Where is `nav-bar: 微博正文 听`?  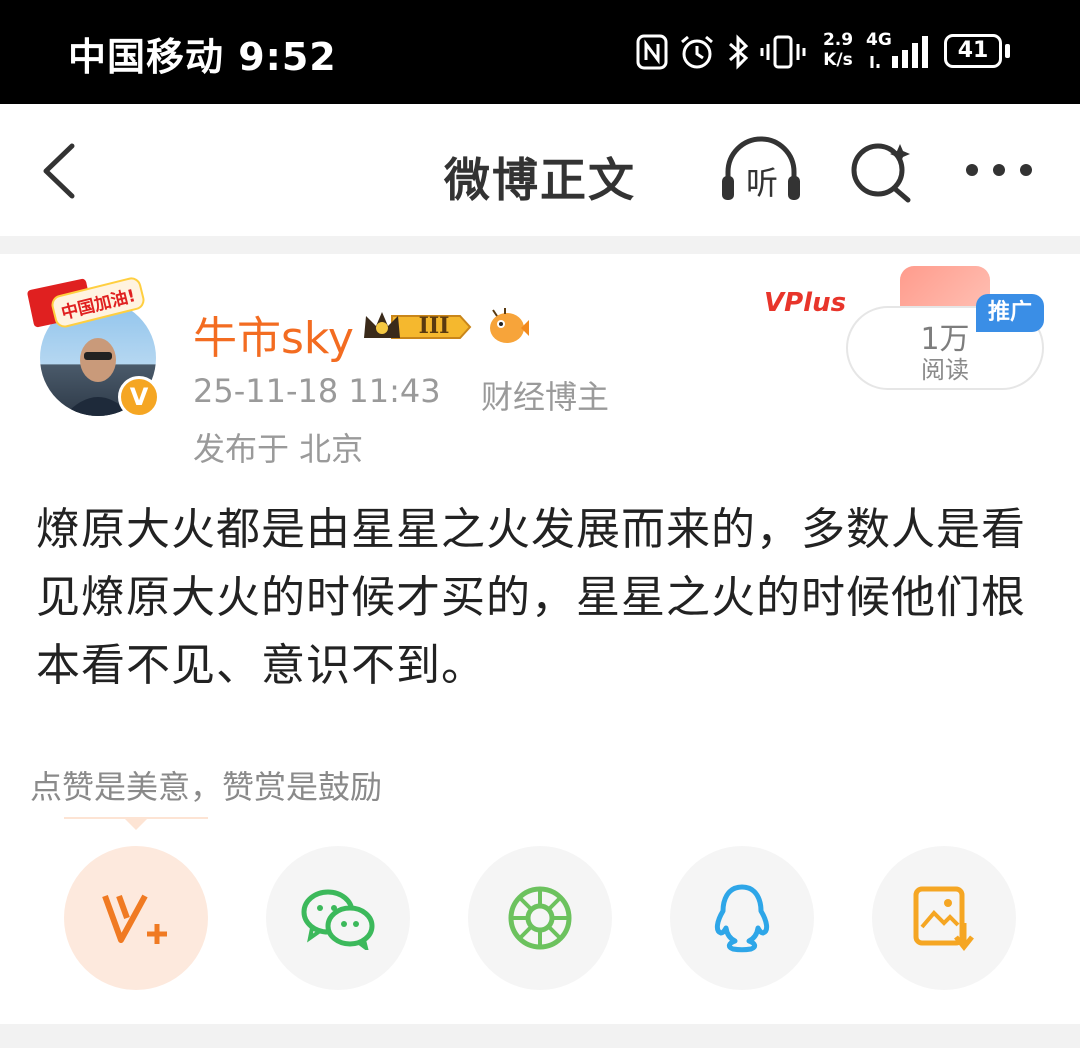 nav-bar: 微博正文 听 is located at coordinates (540, 170).